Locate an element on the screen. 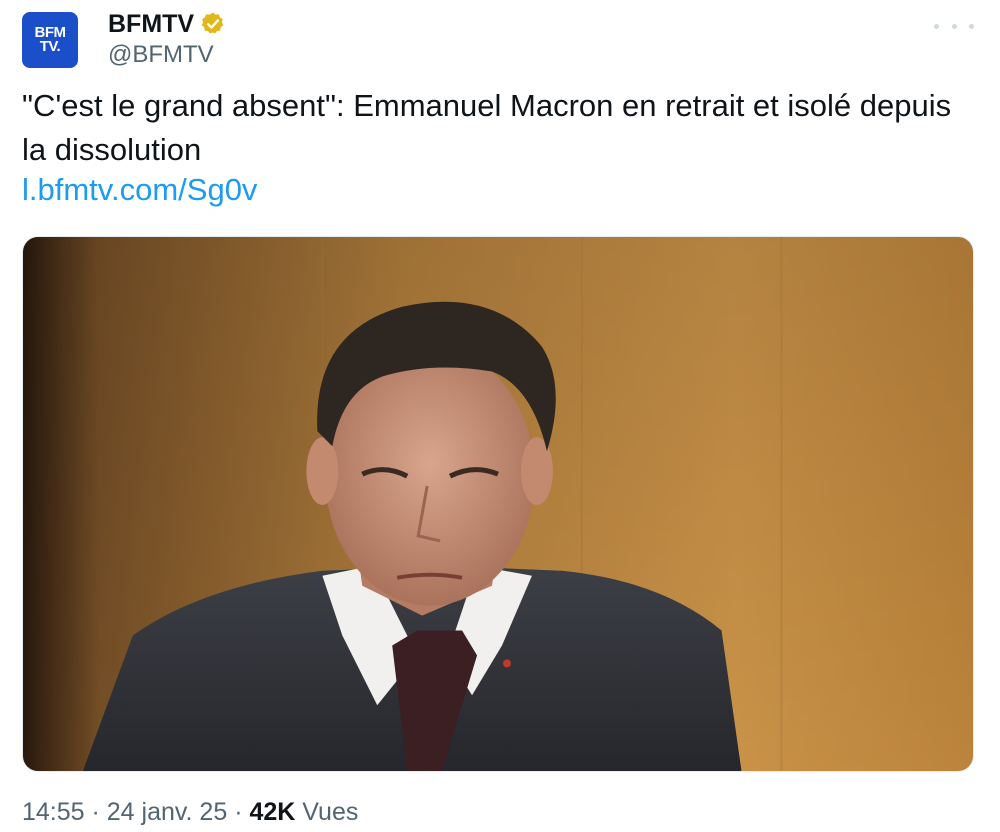  tweet-header: BFM TV. BFMTV @BFMTV is located at coordinates (500, 40).